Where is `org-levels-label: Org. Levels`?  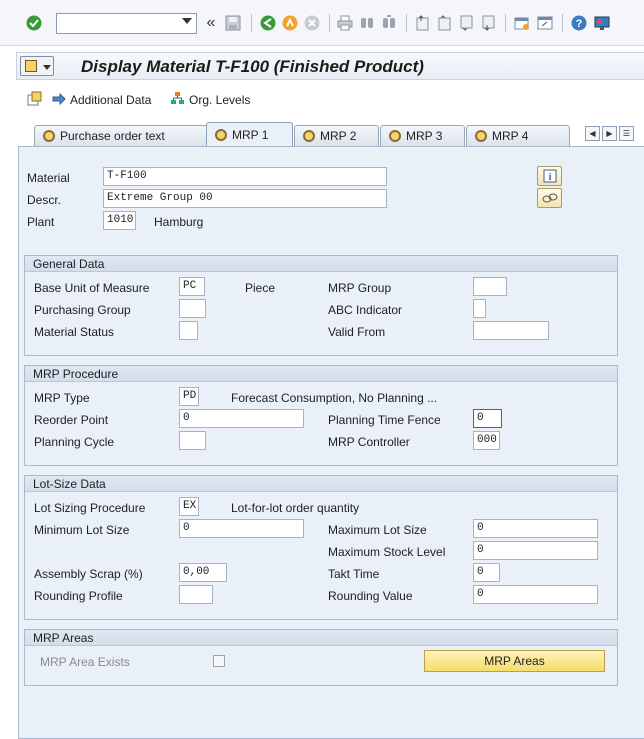
org-levels-label: Org. Levels is located at coordinates (220, 99).